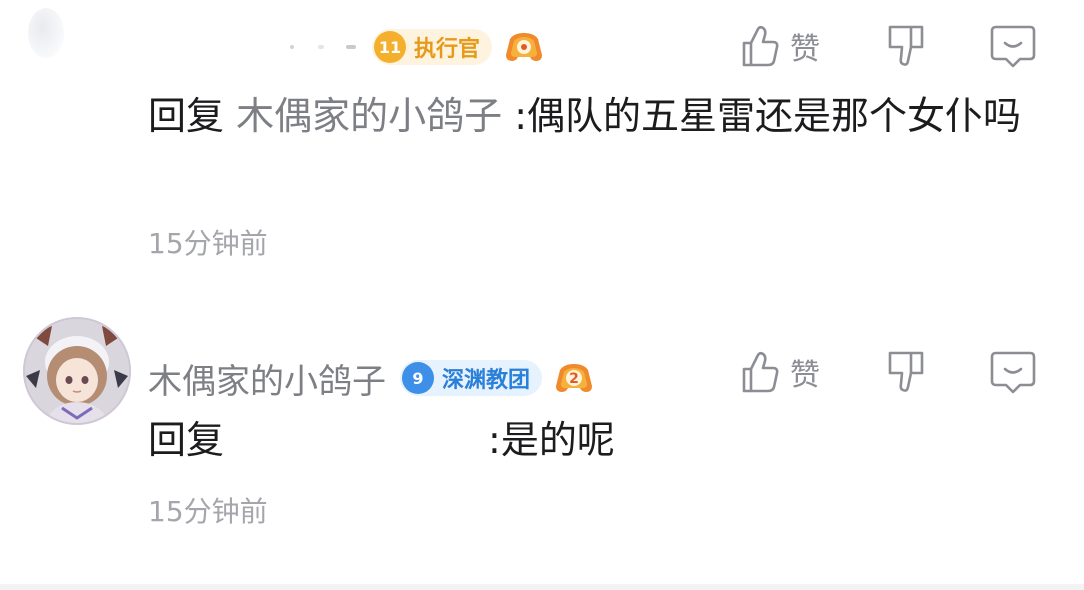  I want to click on reply-to-username: 木偶家的小鸽子, so click(369, 116).